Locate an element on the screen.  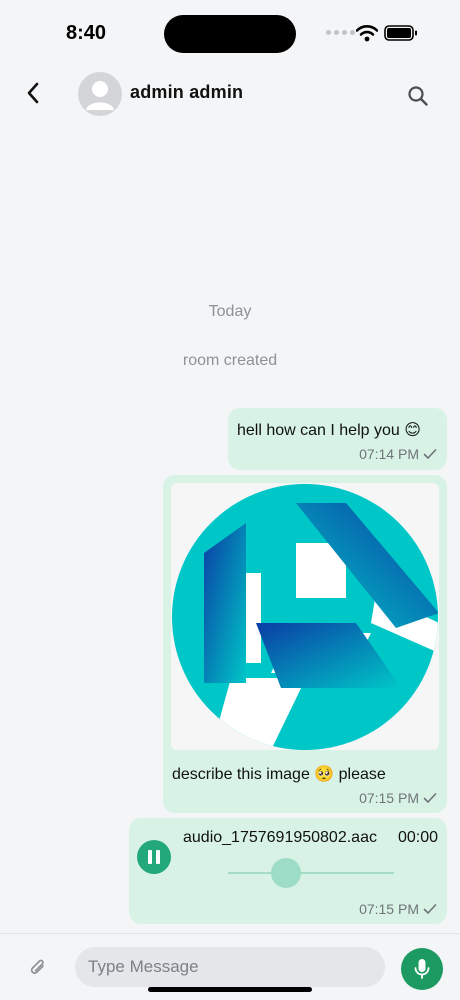
avatar is located at coordinates (100, 94).